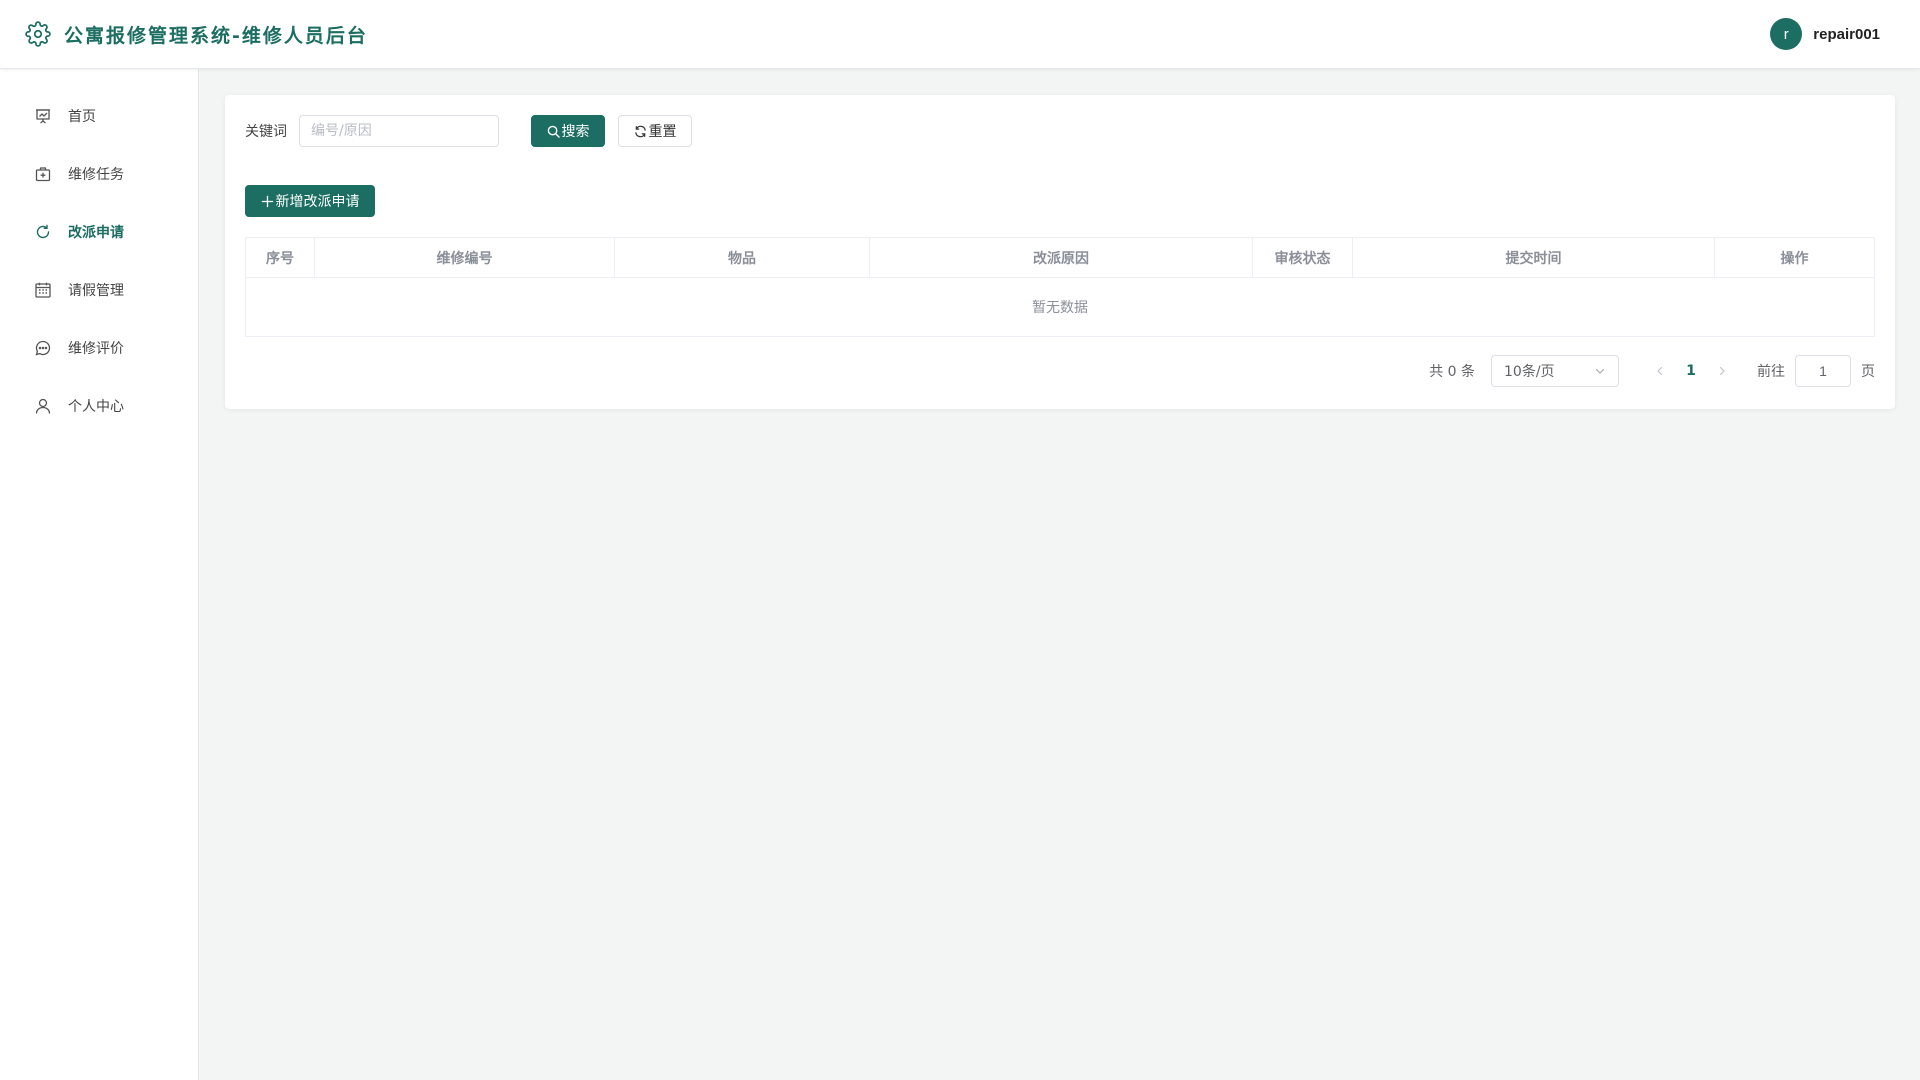  I want to click on sidebar-item-label: 首页, so click(82, 117).